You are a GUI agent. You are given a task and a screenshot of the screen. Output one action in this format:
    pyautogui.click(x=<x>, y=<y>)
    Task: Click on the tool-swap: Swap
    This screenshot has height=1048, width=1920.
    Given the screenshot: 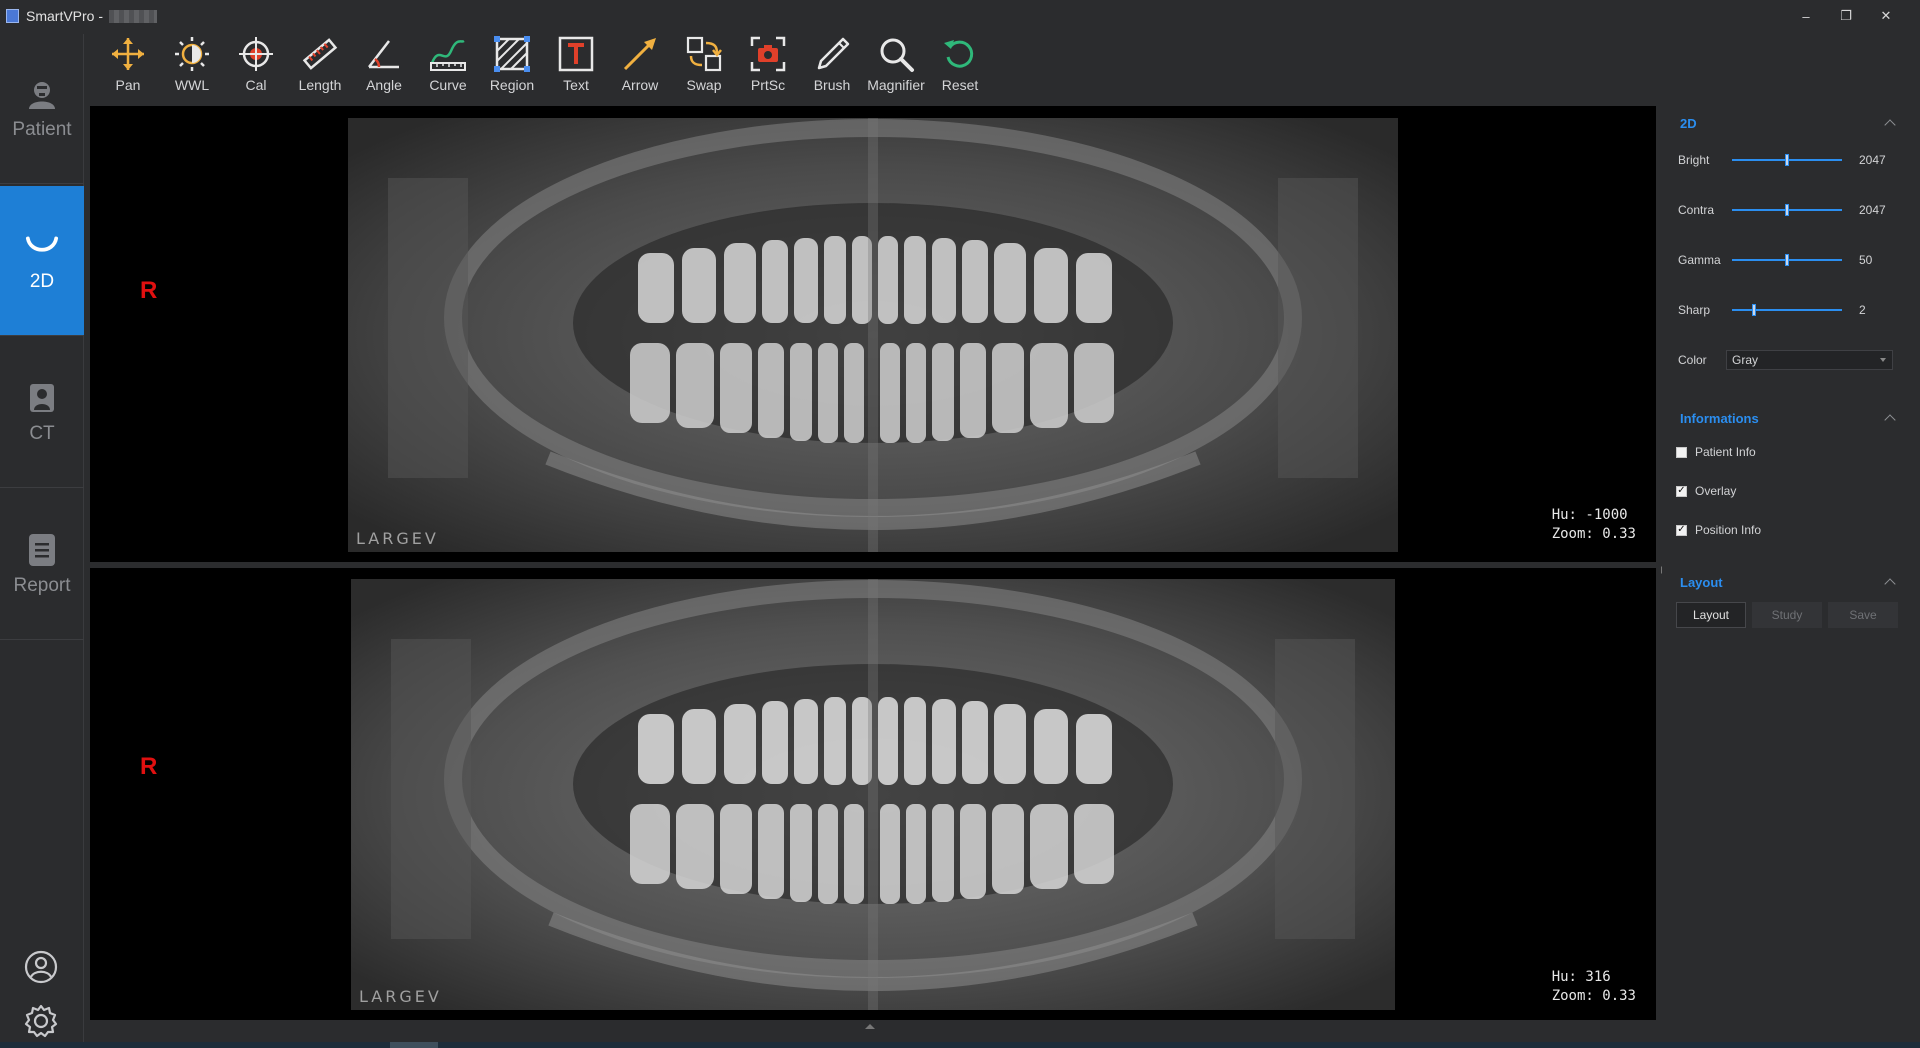 What is the action you would take?
    pyautogui.click(x=704, y=68)
    